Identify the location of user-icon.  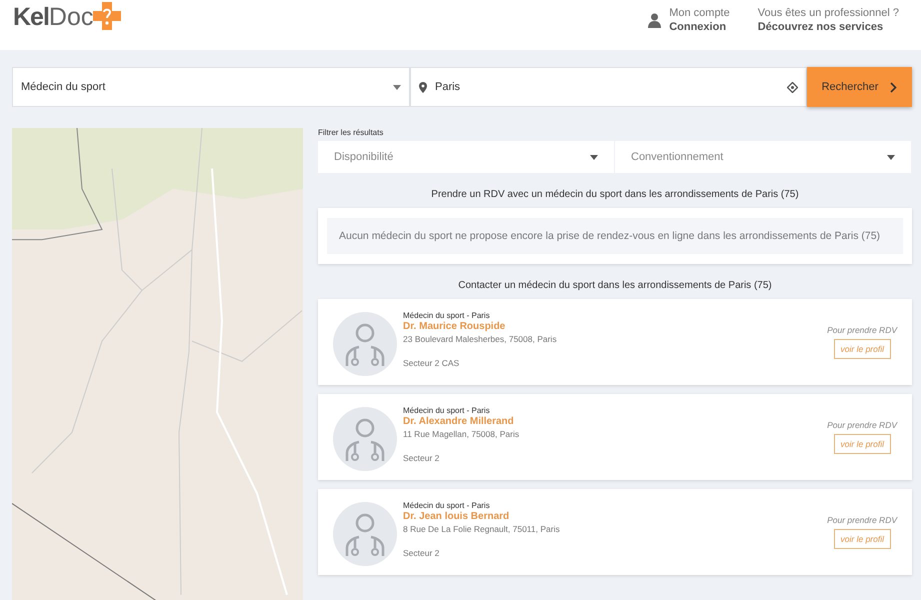
(655, 20).